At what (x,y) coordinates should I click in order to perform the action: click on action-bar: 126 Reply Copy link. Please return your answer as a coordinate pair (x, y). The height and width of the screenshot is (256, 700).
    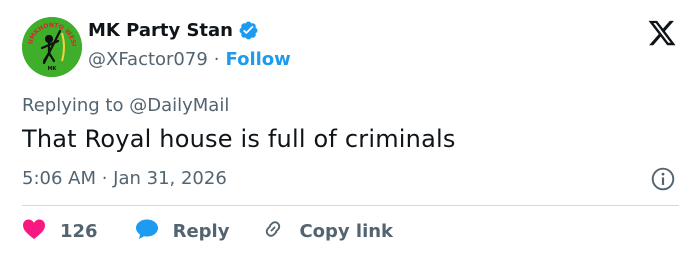
    Looking at the image, I should click on (207, 231).